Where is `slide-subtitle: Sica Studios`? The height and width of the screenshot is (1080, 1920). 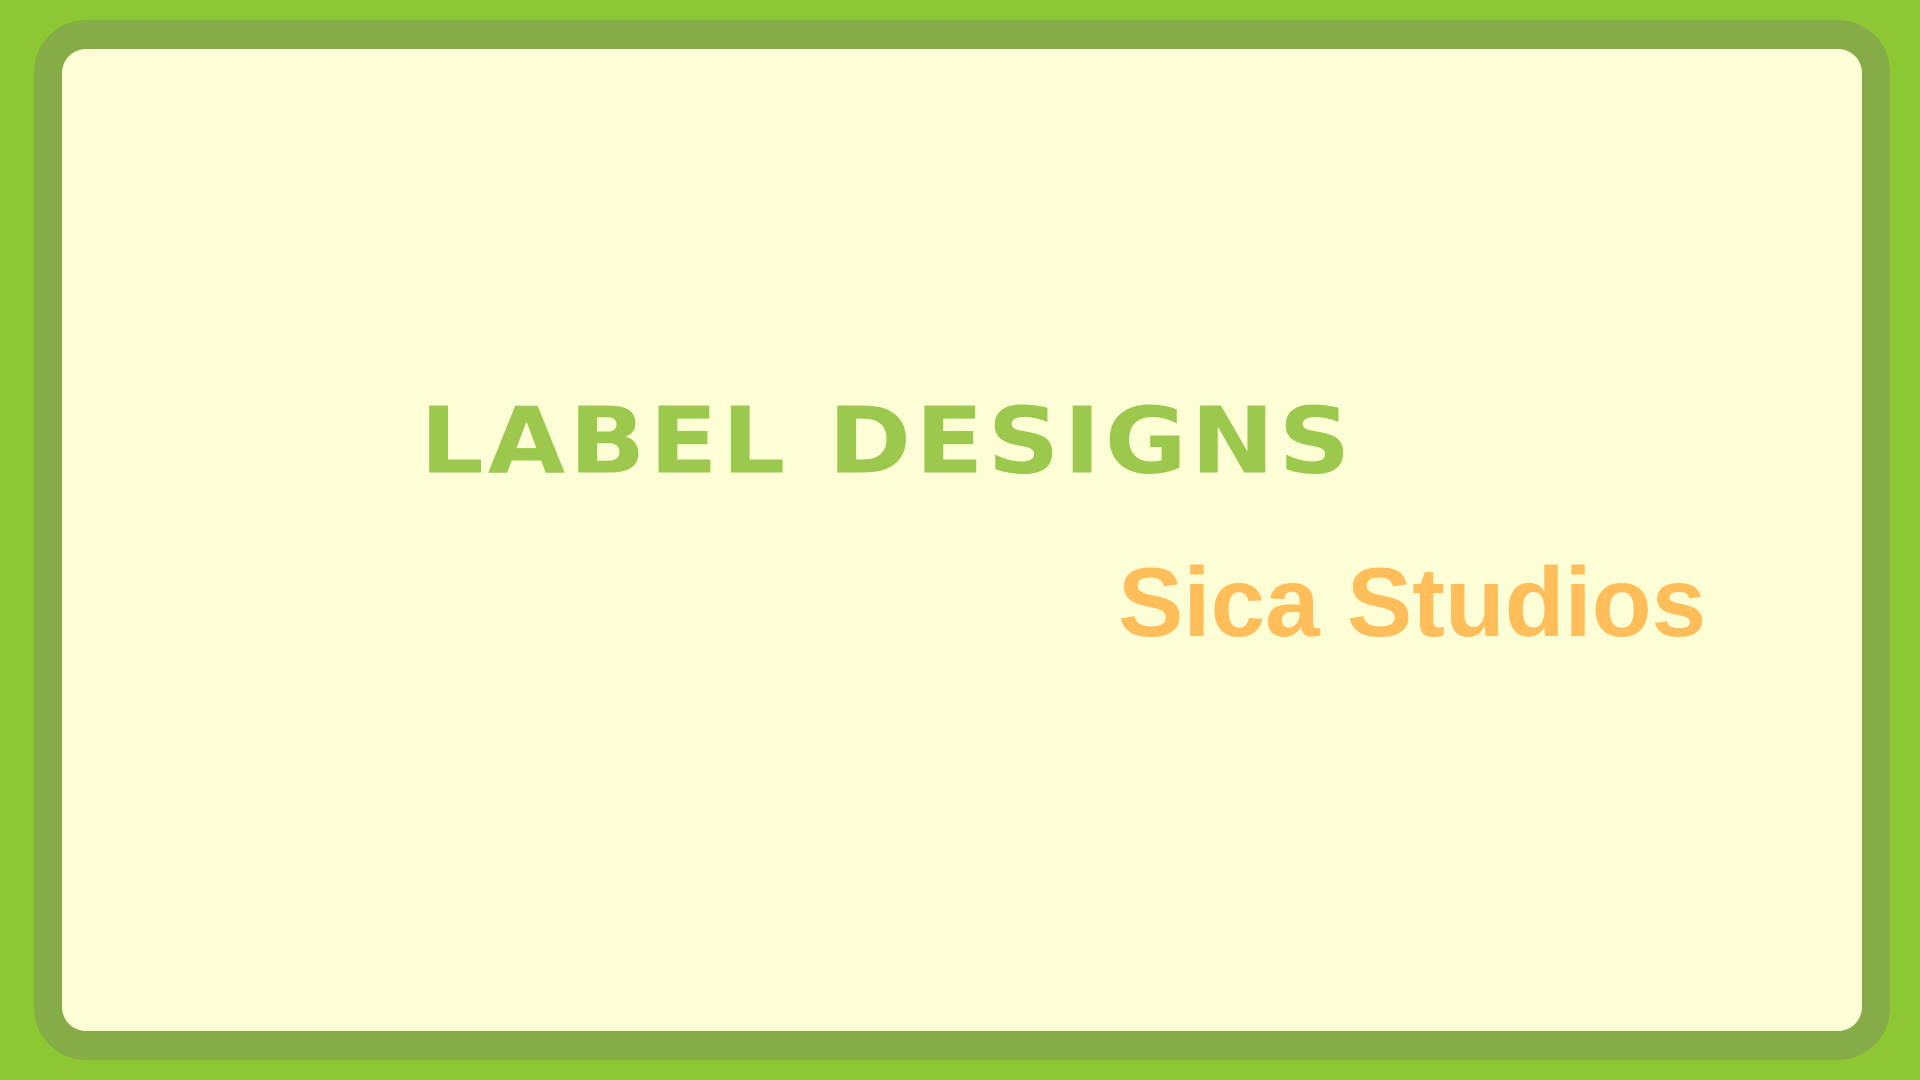
slide-subtitle: Sica Studios is located at coordinates (1412, 602).